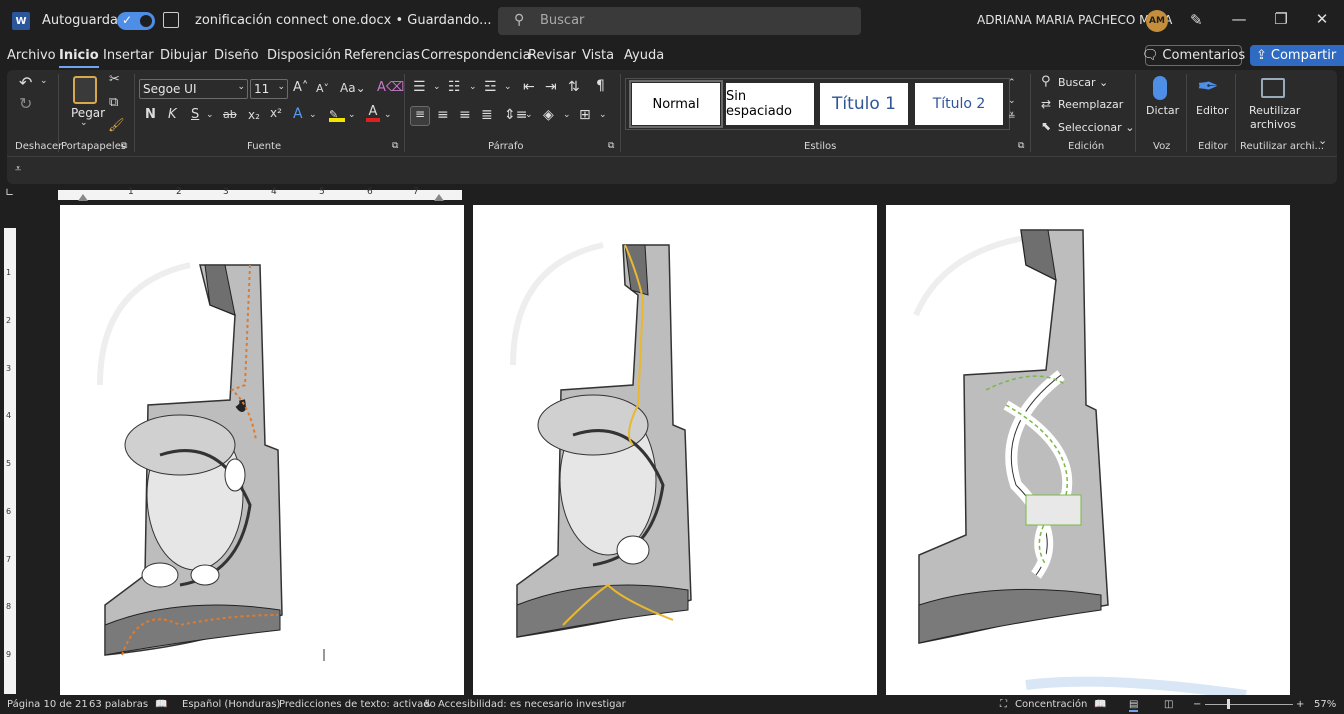 The height and width of the screenshot is (714, 1344). I want to click on proofing-icon: 📖, so click(161, 704).